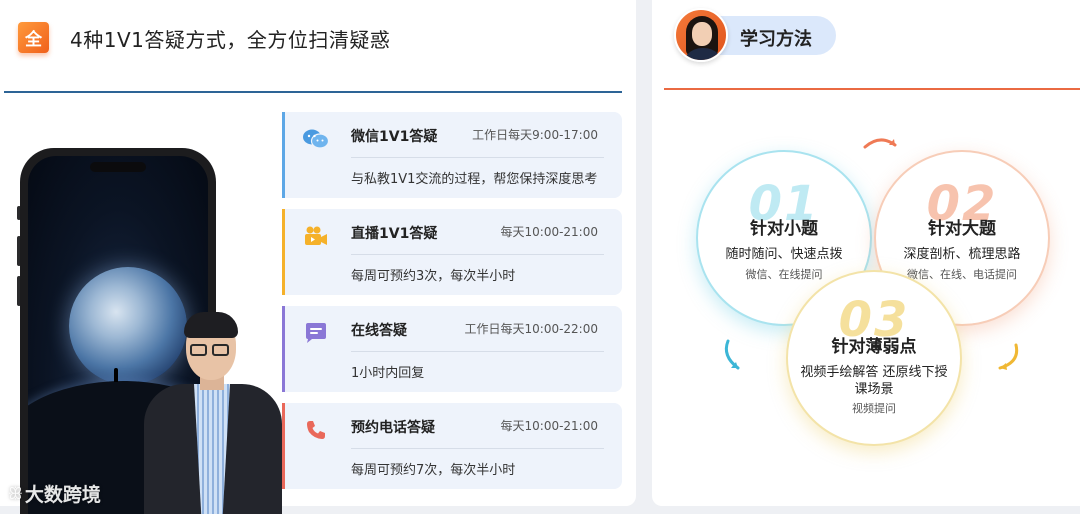 Image resolution: width=1080 pixels, height=514 pixels. I want to click on circle-line: 视频手绘解答 还原线下授课场景, so click(874, 381).